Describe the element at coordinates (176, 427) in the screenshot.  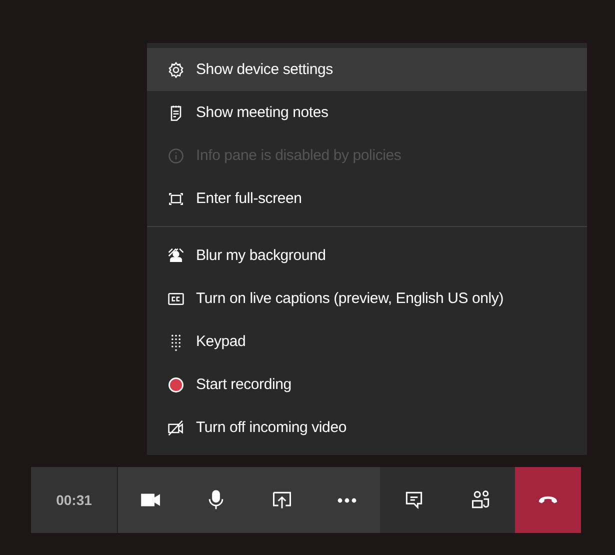
I see `video-off-icon` at that location.